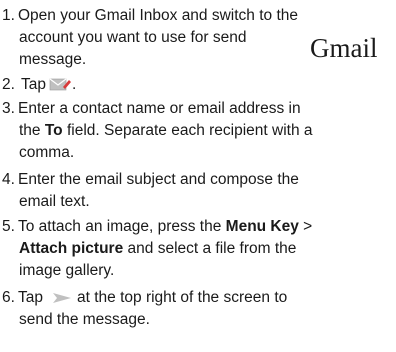  Describe the element at coordinates (62, 300) in the screenshot. I see `send-arrow-icon` at that location.